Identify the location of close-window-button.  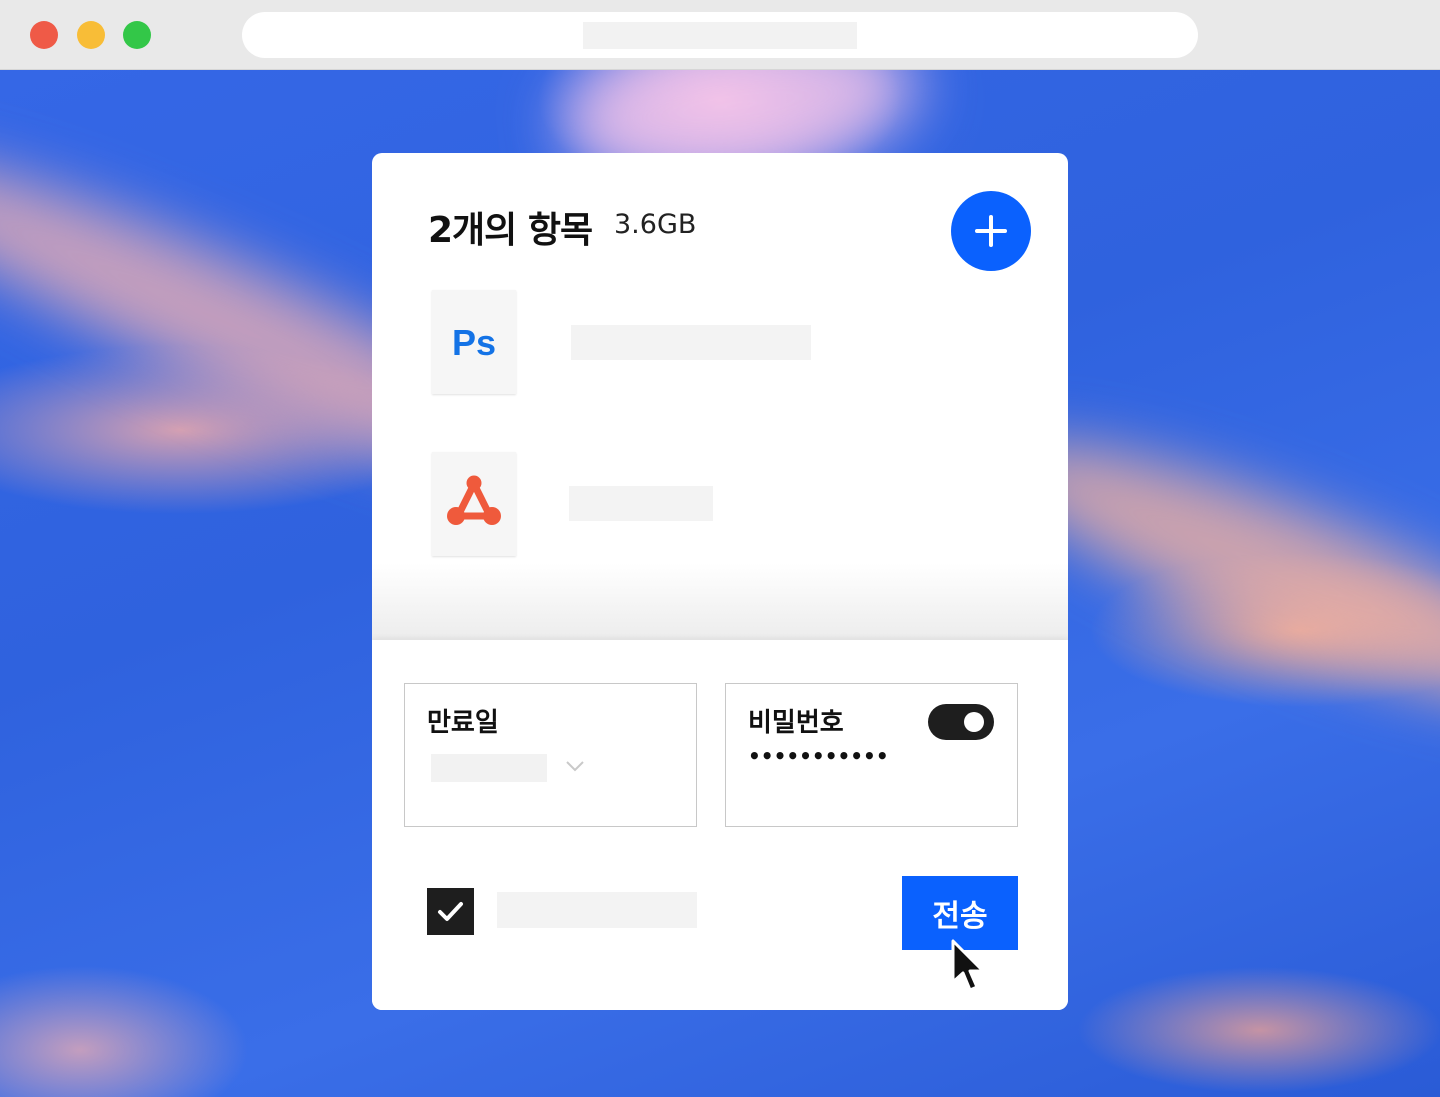
(44, 35).